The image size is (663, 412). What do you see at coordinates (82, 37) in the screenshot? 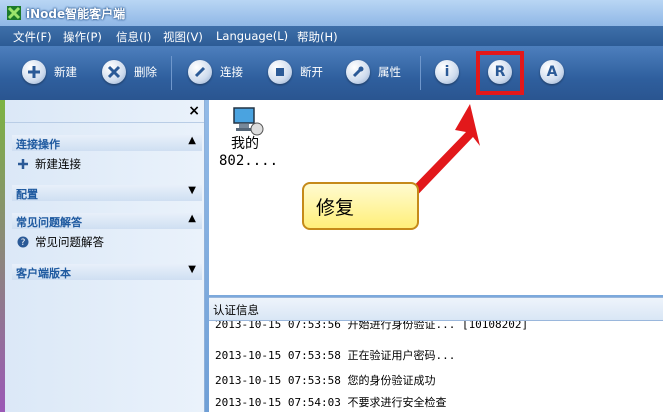
I see `menu-operation: 操作(P)` at bounding box center [82, 37].